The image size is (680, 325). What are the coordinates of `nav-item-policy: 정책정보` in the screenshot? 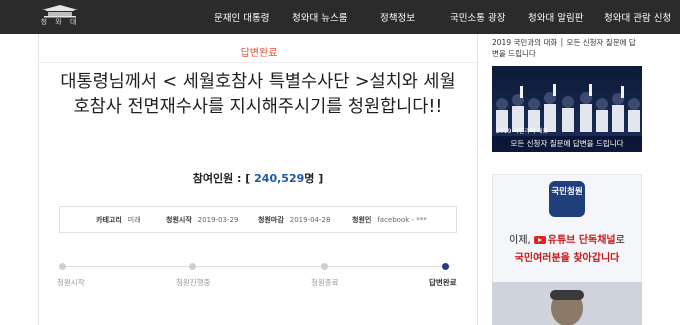 It's located at (397, 17).